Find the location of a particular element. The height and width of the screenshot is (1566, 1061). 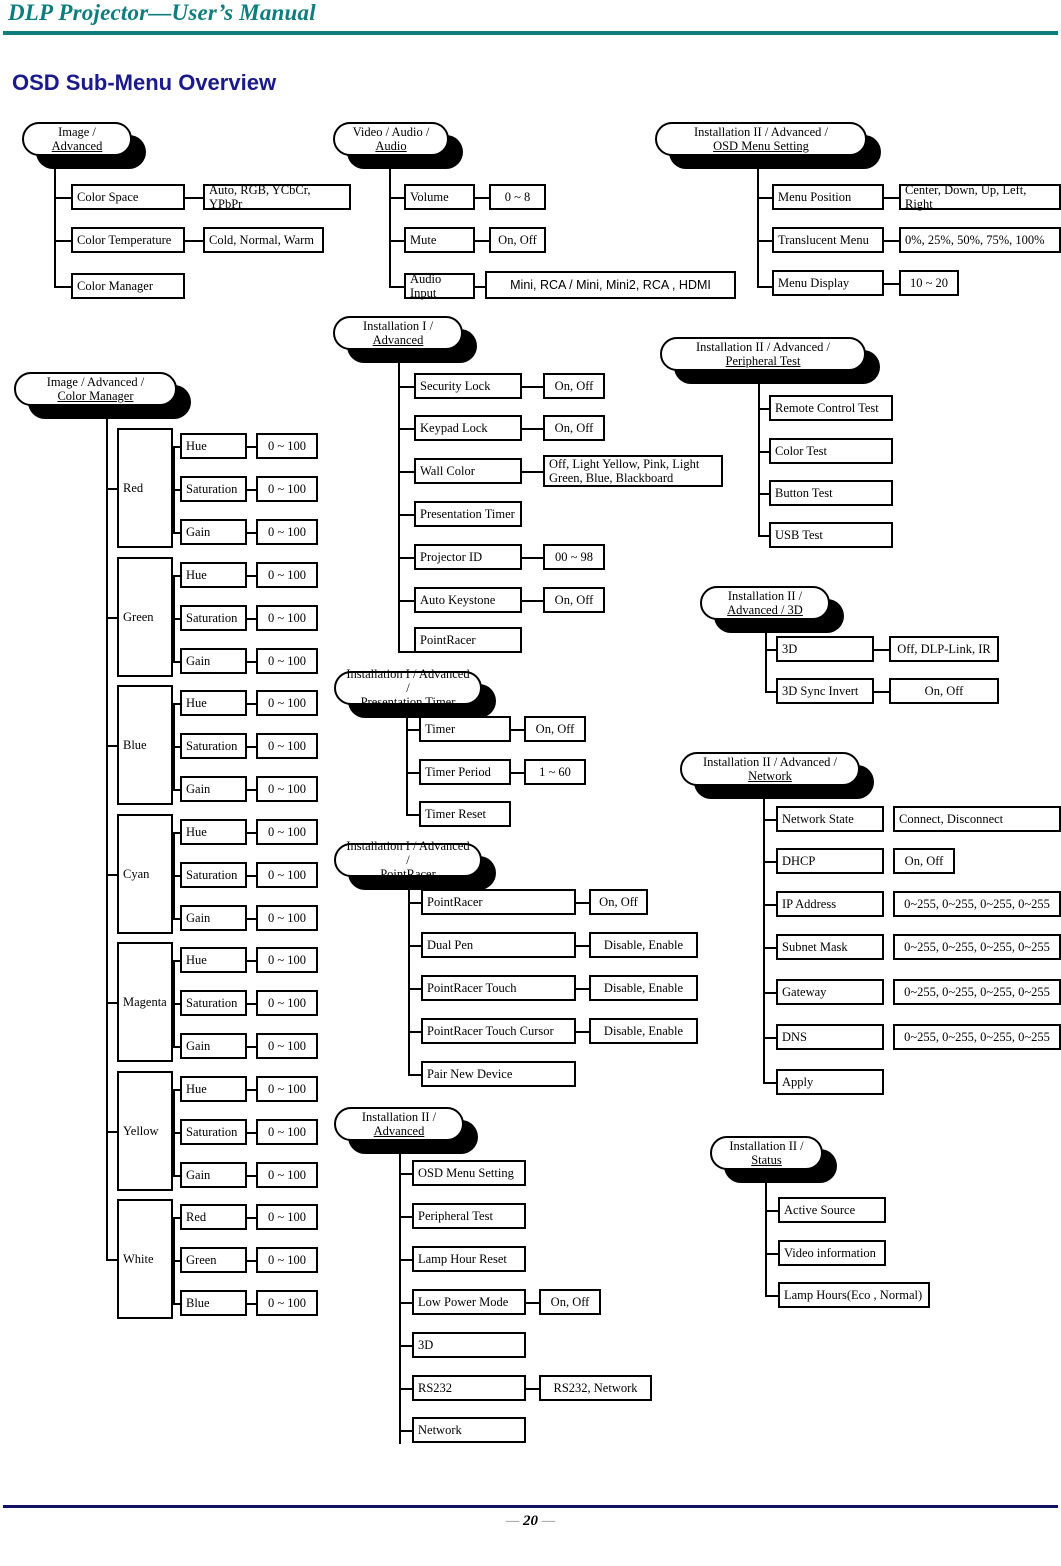

group-heading-status: Installation II / Status is located at coordinates (773, 1159).